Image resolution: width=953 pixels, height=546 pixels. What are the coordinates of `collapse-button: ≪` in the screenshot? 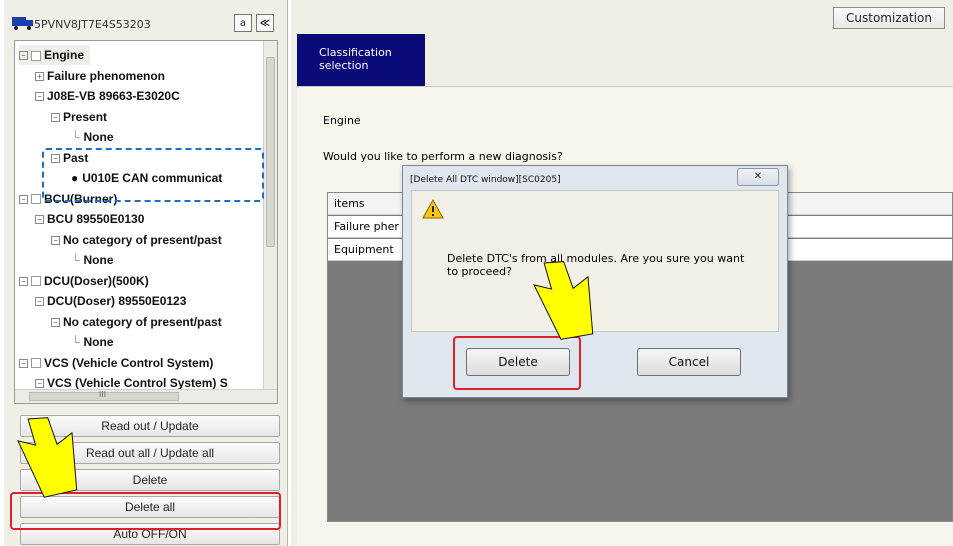 It's located at (265, 23).